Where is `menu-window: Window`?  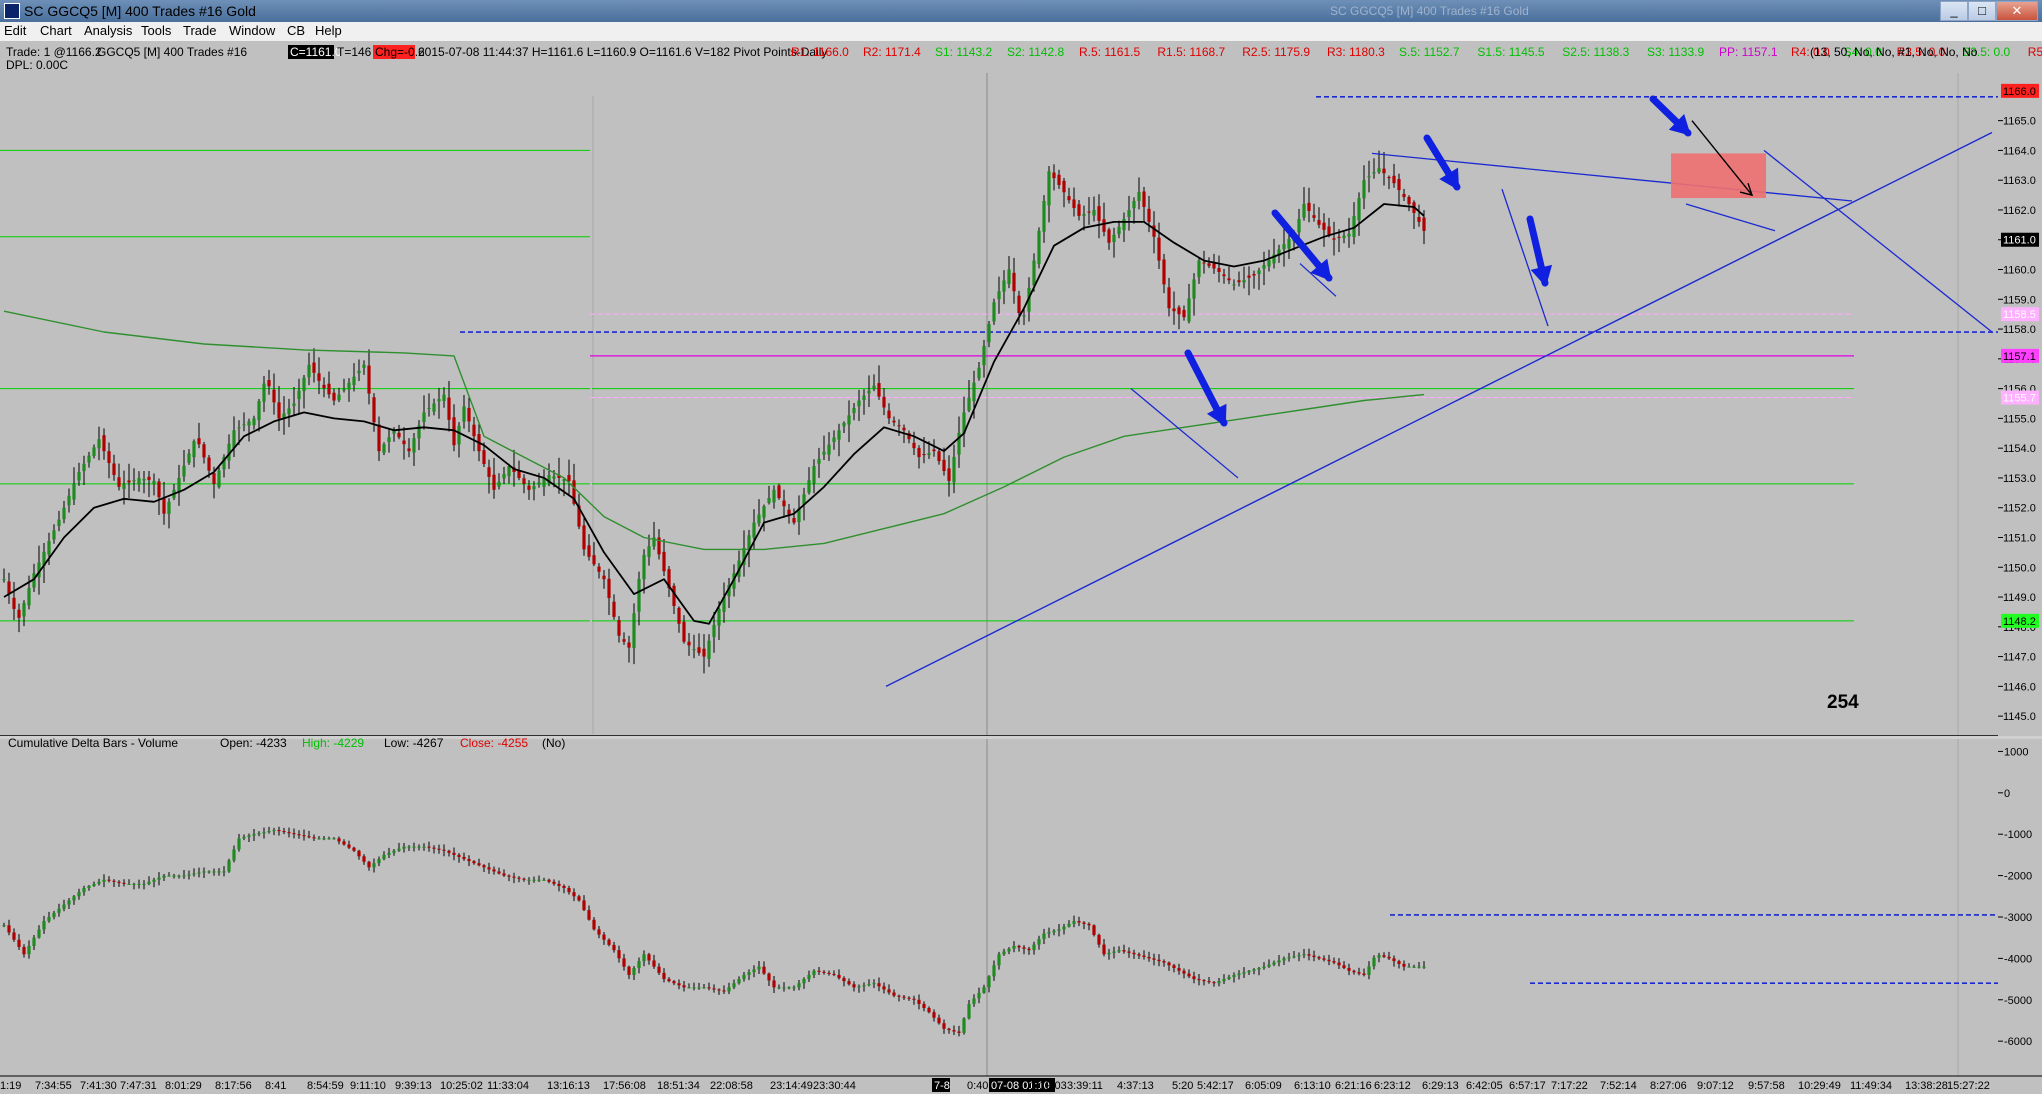
menu-window: Window is located at coordinates (252, 30).